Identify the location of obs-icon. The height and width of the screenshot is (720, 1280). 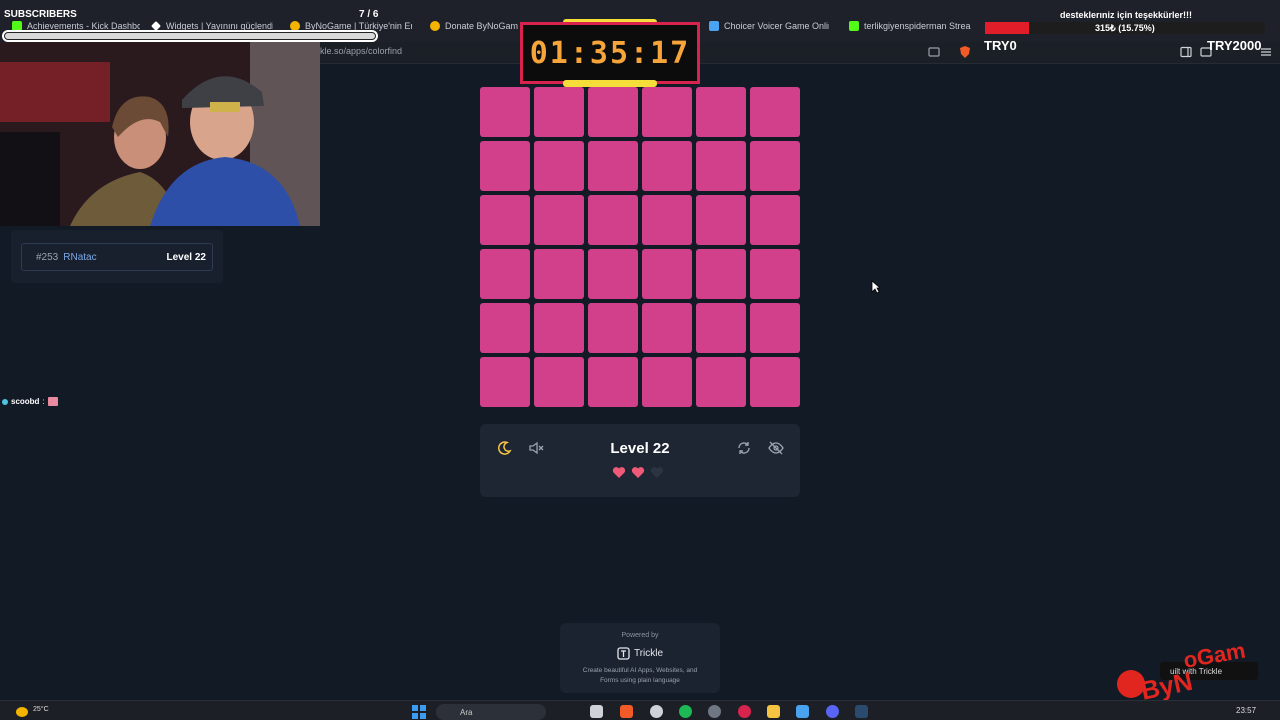
(714, 711).